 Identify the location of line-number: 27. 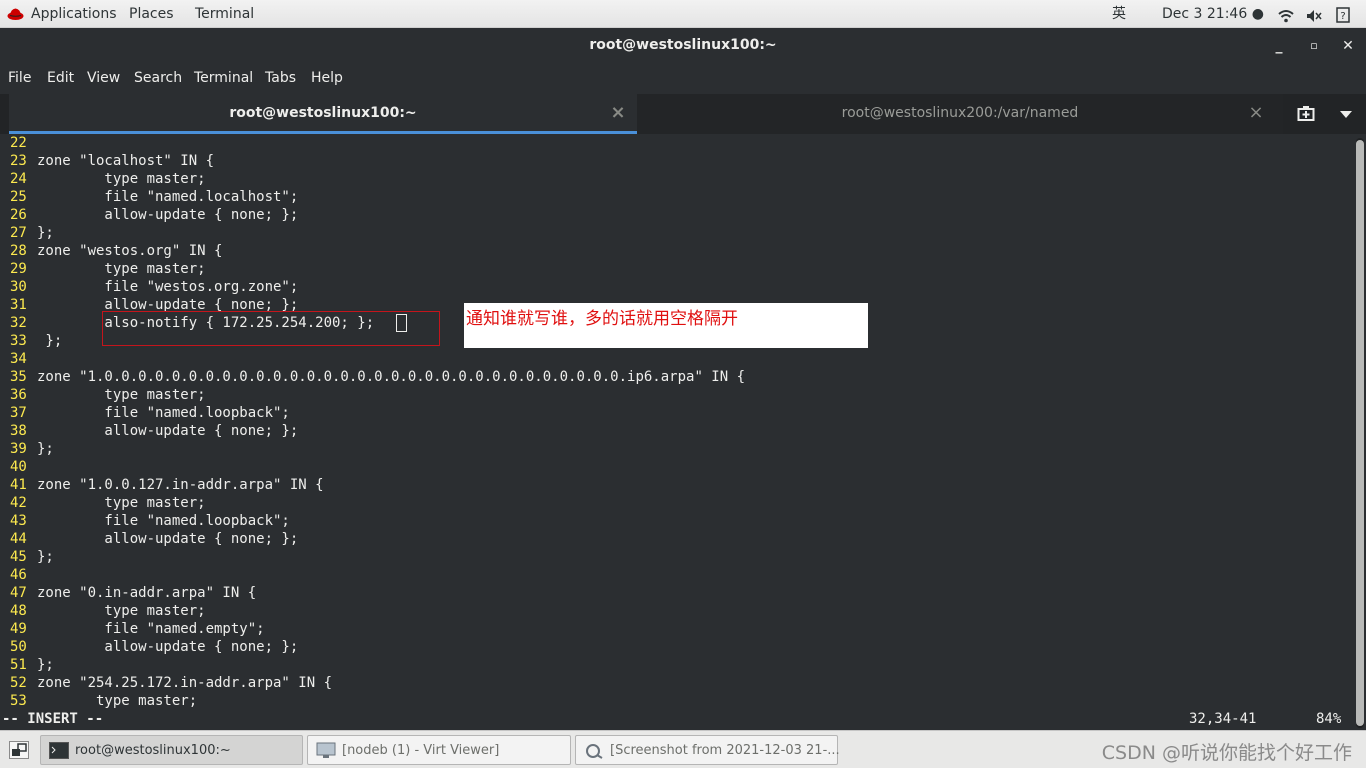
(18, 233).